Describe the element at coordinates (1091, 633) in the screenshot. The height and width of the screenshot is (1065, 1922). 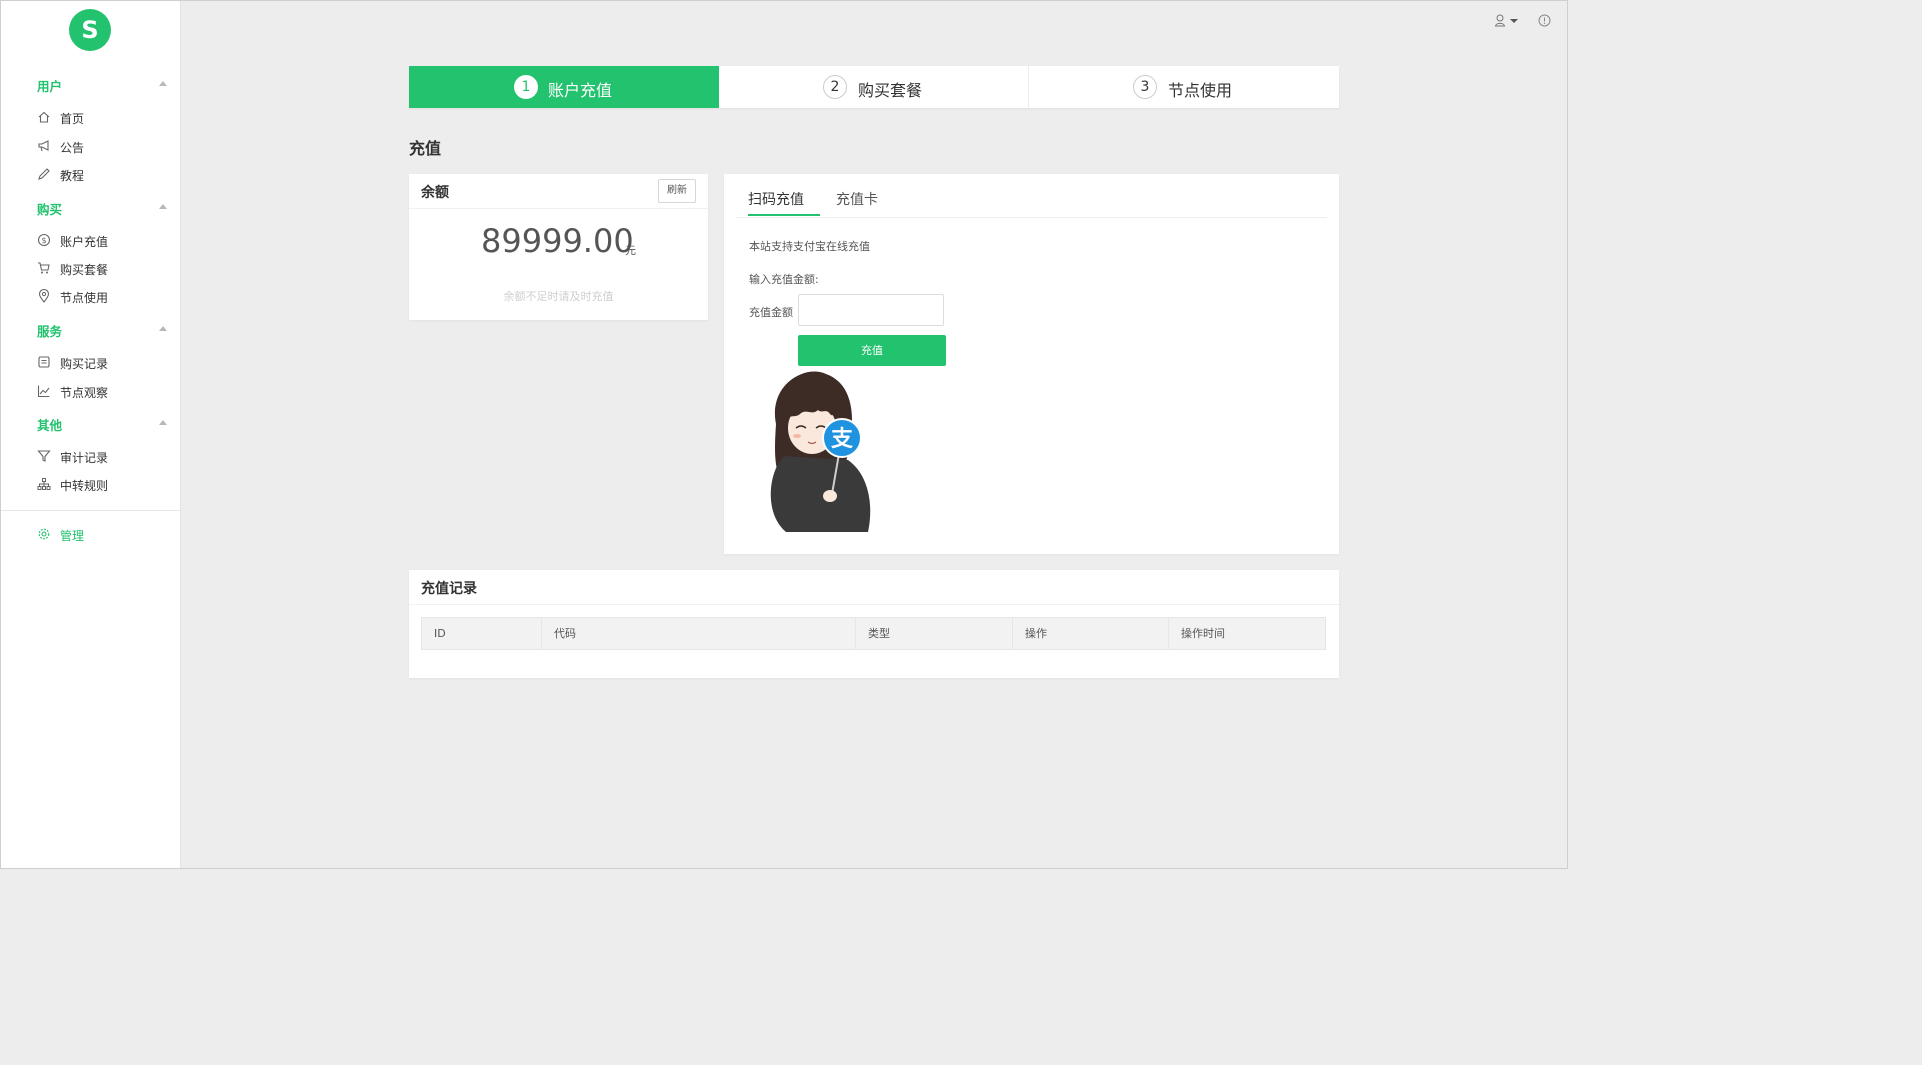
I see `column-header-action: 操作` at that location.